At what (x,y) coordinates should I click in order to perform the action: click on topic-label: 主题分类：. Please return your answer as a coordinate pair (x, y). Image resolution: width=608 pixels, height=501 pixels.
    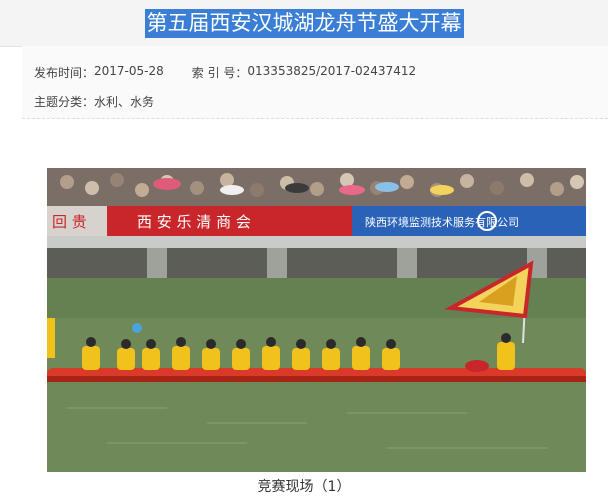
    Looking at the image, I should click on (64, 102).